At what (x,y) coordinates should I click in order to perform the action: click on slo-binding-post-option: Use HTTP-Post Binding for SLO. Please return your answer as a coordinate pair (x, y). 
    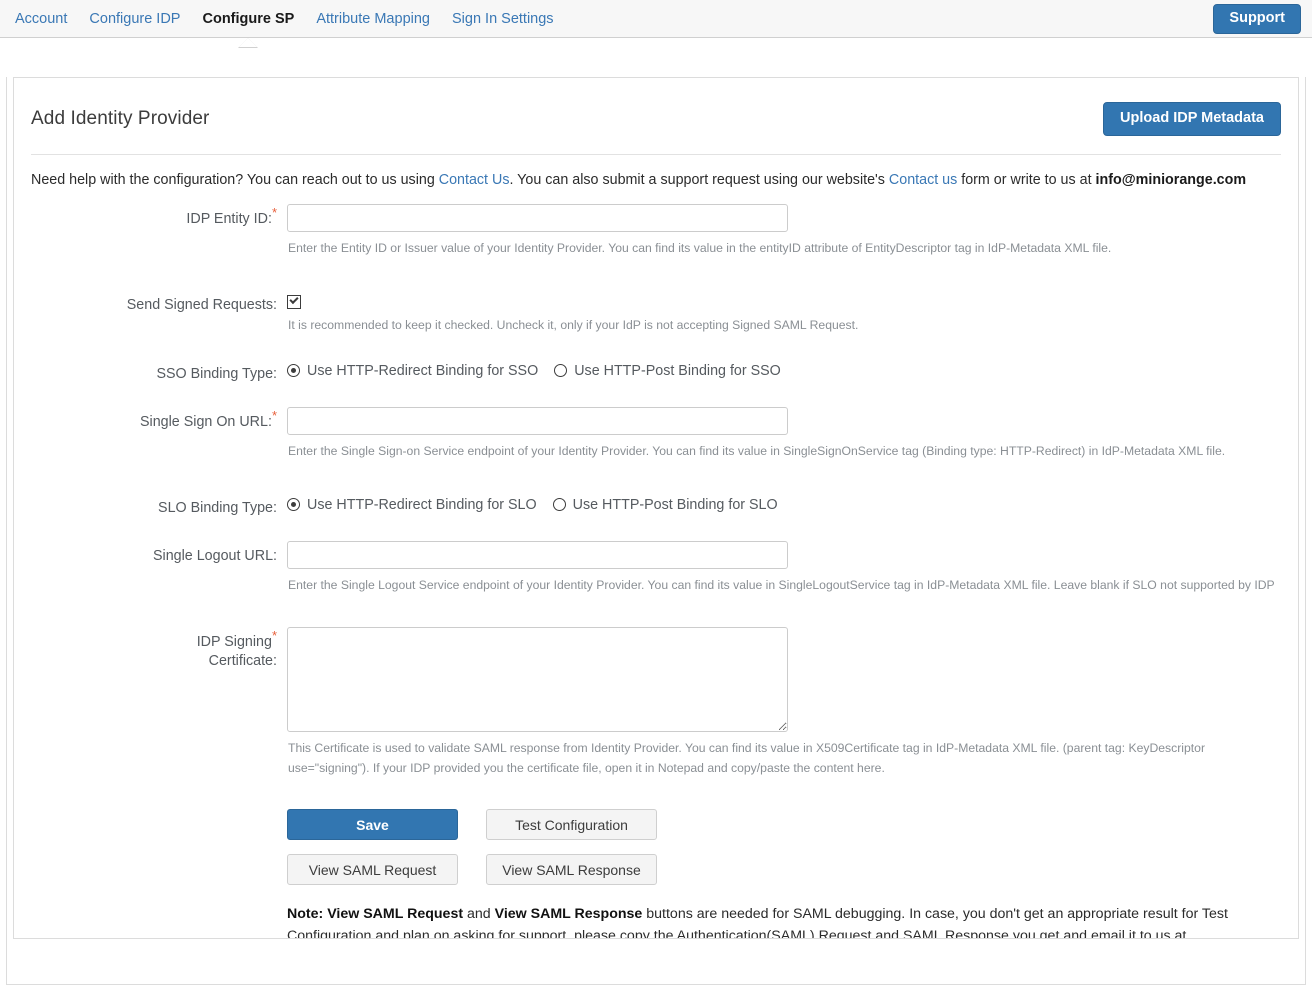
    Looking at the image, I should click on (665, 504).